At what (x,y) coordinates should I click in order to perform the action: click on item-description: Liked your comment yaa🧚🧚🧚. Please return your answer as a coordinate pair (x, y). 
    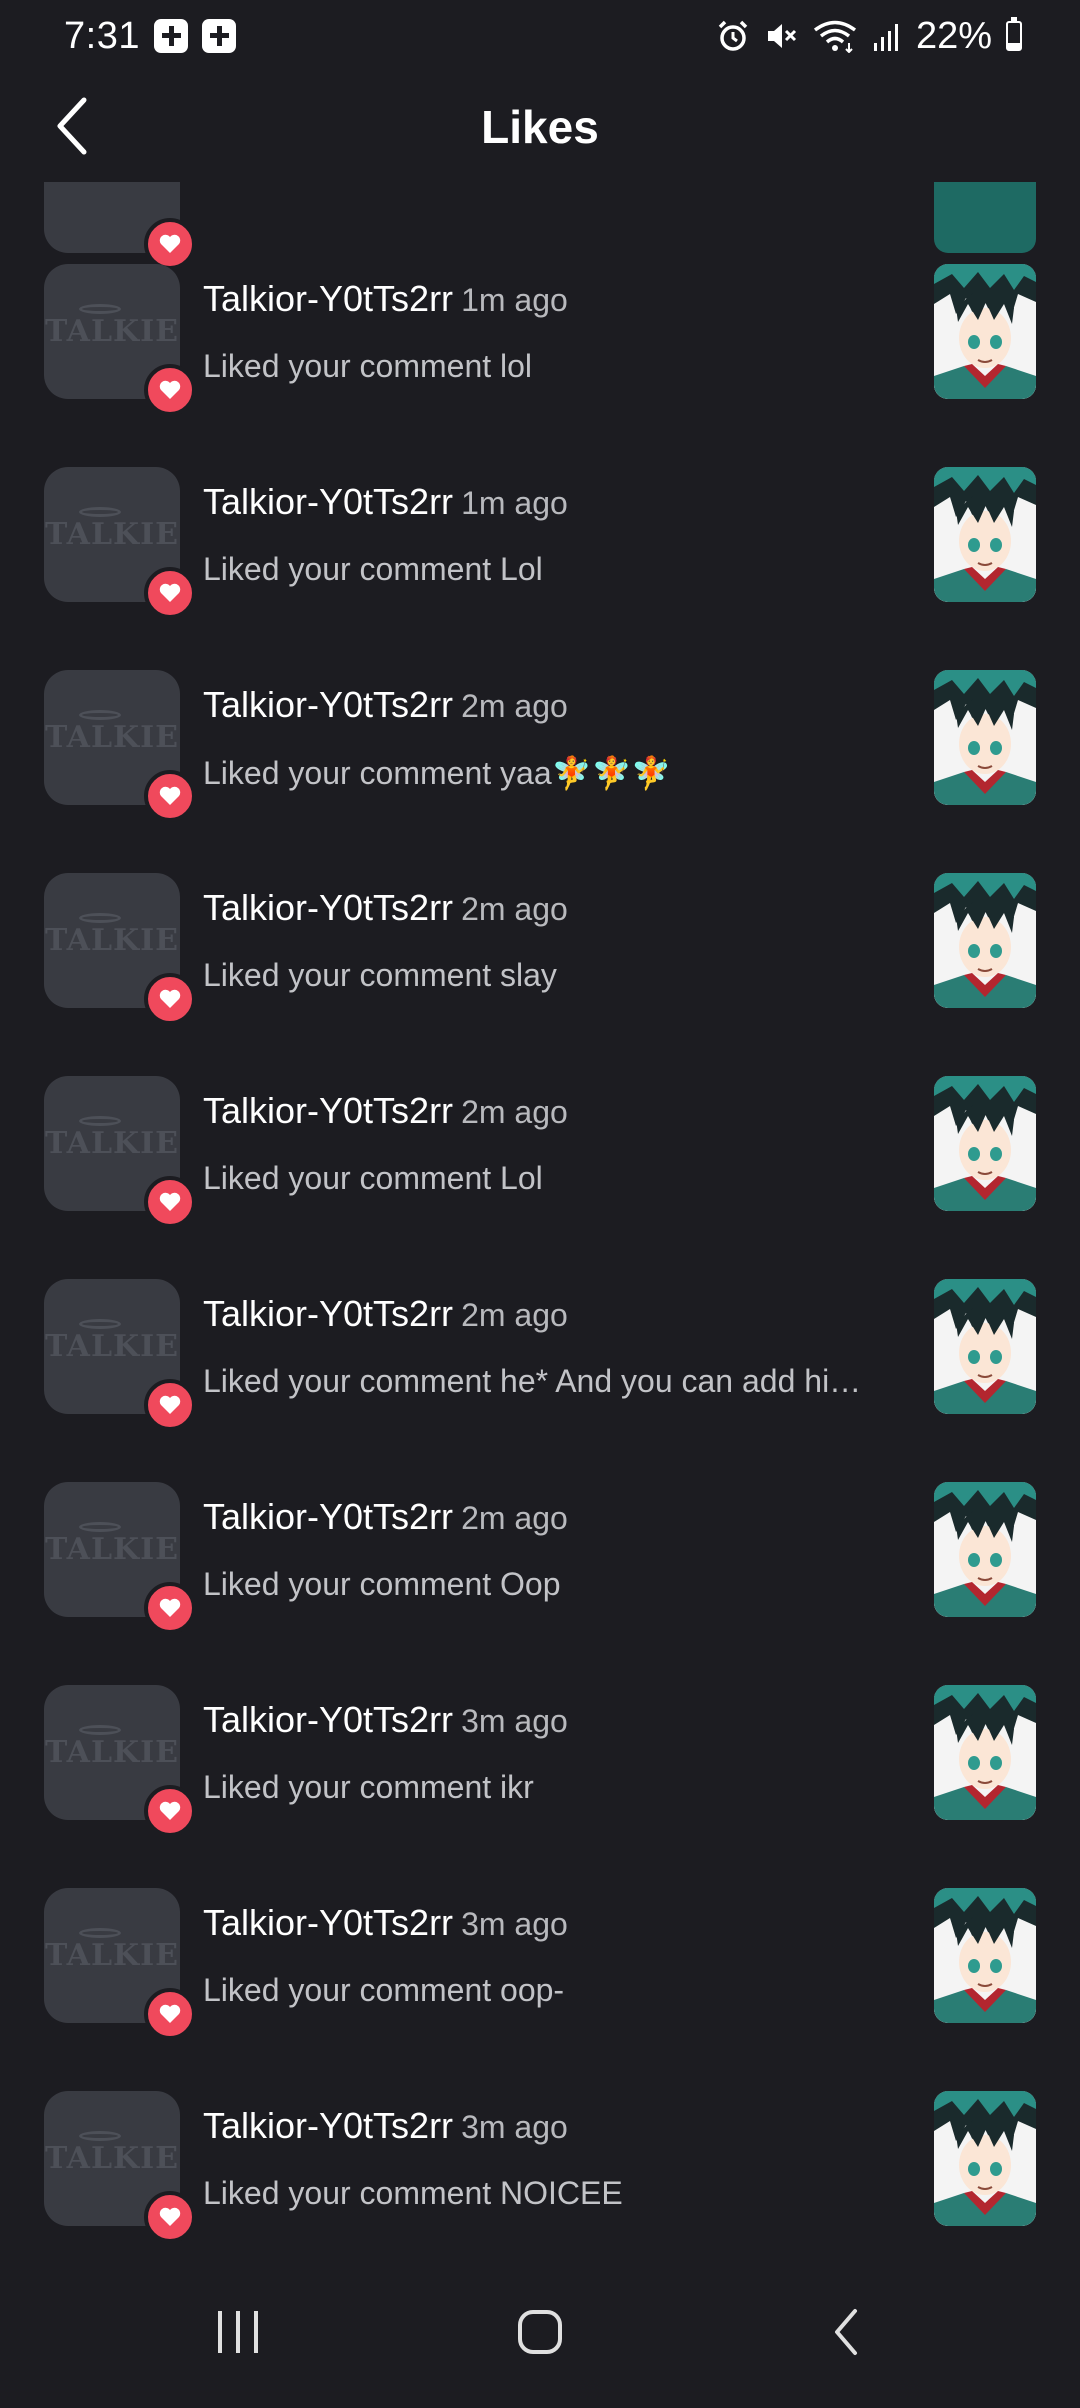
    Looking at the image, I should click on (437, 773).